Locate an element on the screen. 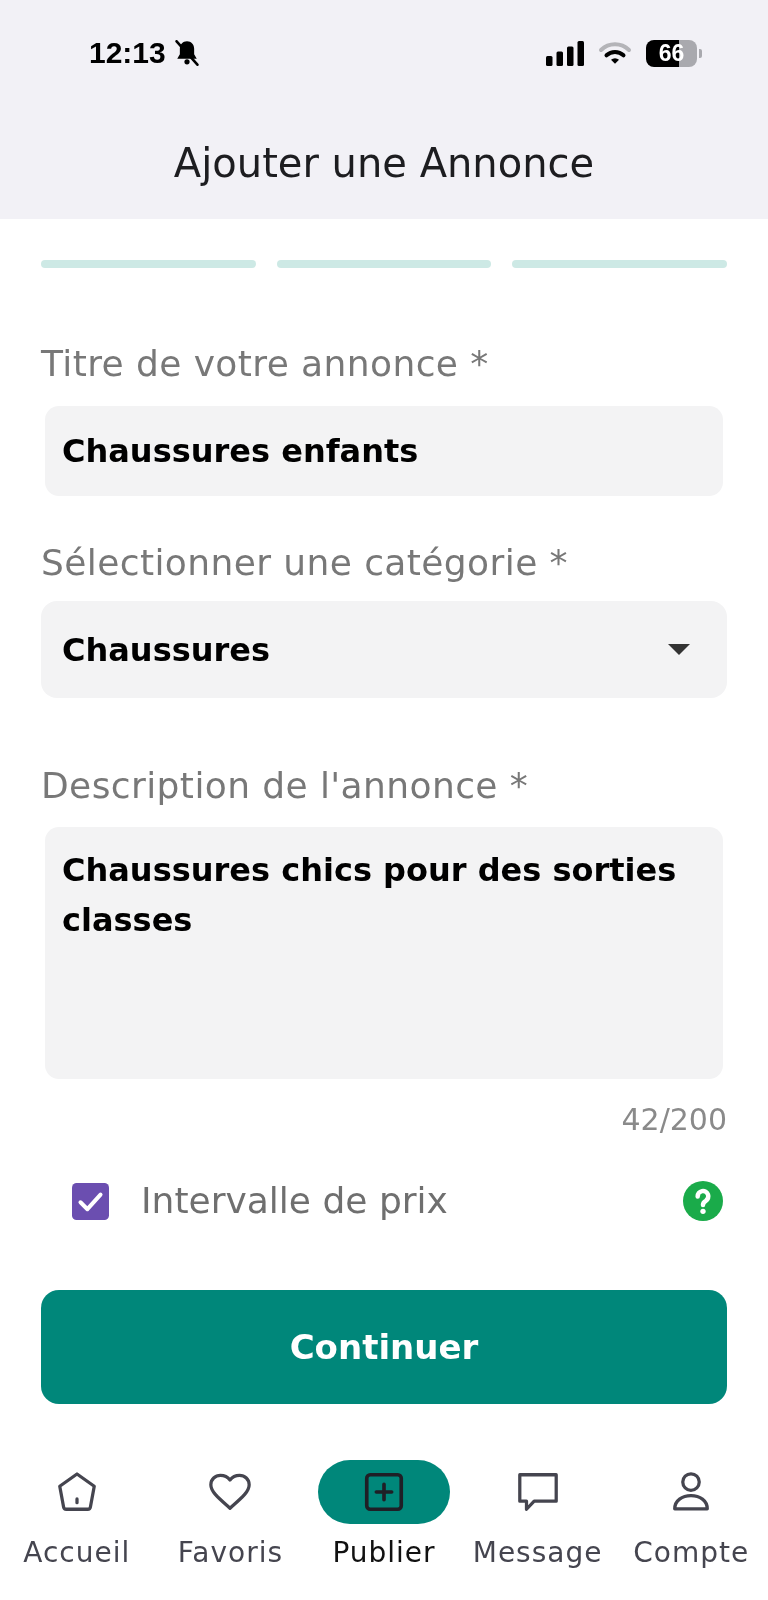  nav-tab: Compte is located at coordinates (691, 1515).